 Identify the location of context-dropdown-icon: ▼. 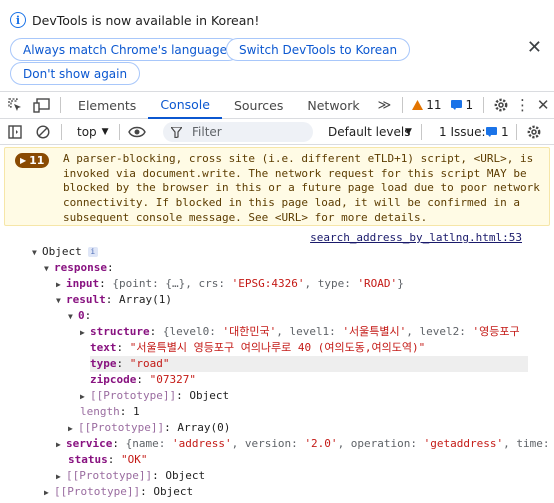
(105, 132).